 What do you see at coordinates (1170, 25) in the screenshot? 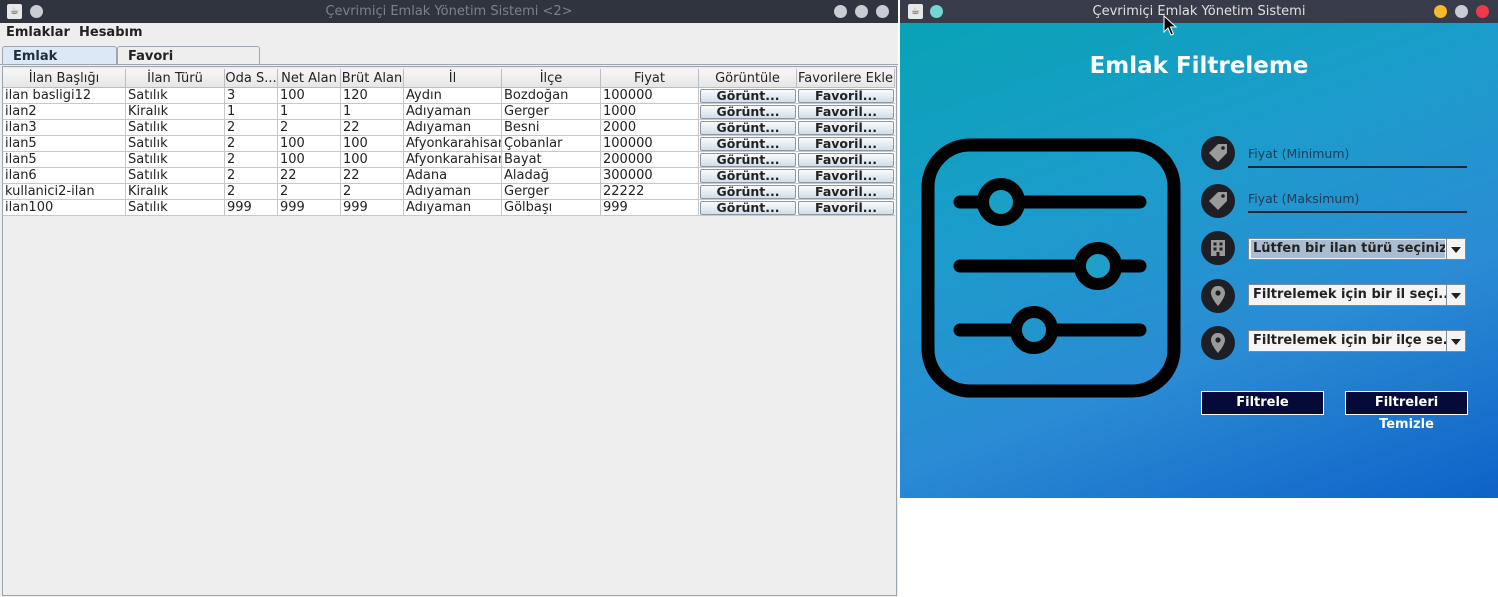
I see `mouse-cursor-icon` at bounding box center [1170, 25].